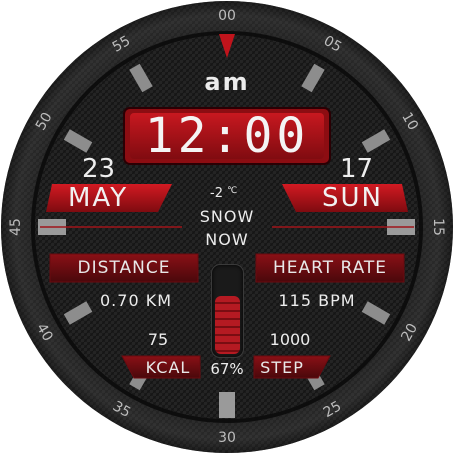  Describe the element at coordinates (227, 216) in the screenshot. I see `weather-line1: SNOW` at that location.